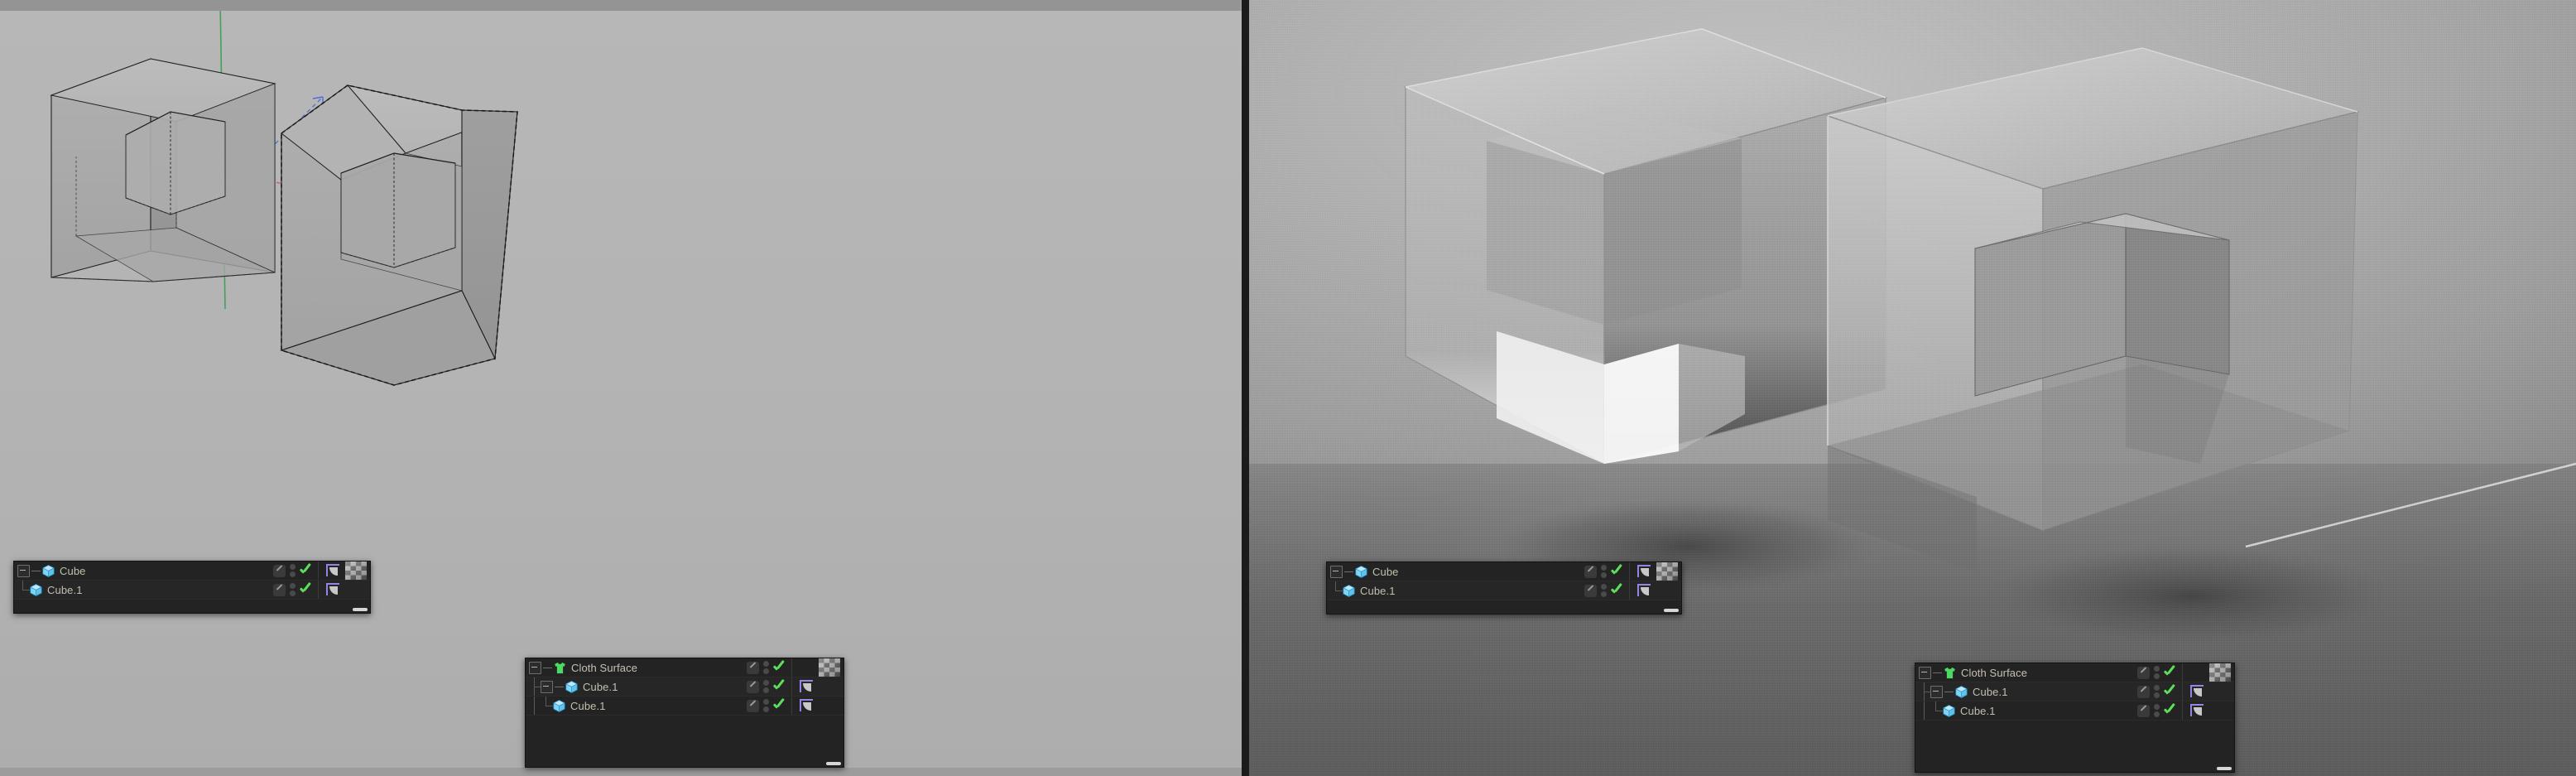 Image resolution: width=2576 pixels, height=776 pixels. Describe the element at coordinates (1949, 672) in the screenshot. I see `cloth-shirt-icon` at that location.